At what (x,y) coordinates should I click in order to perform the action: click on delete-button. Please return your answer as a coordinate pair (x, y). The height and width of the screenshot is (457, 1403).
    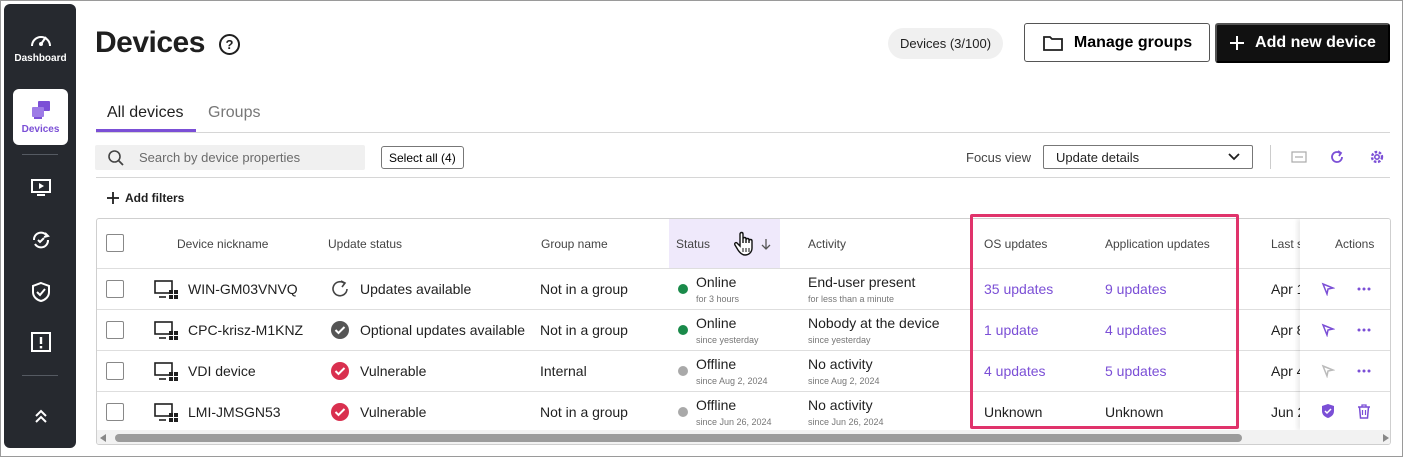
    Looking at the image, I should click on (1364, 411).